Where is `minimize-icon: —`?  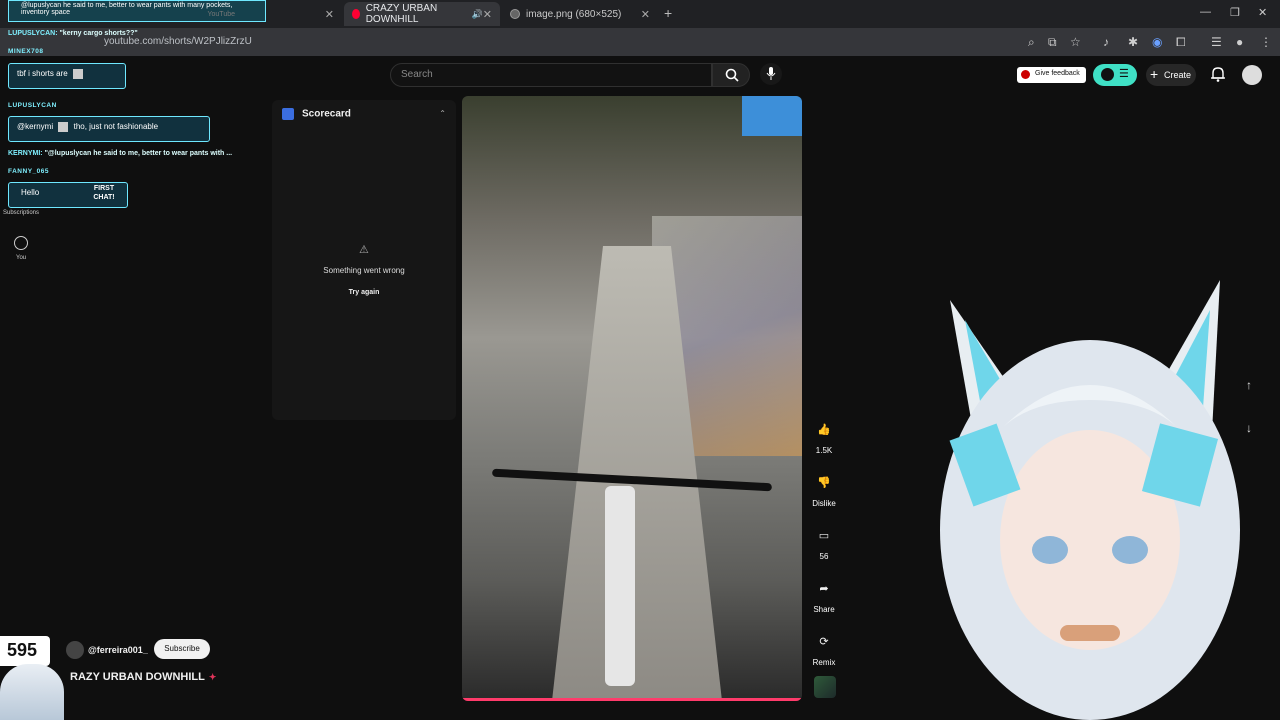
minimize-icon: — is located at coordinates (1205, 12).